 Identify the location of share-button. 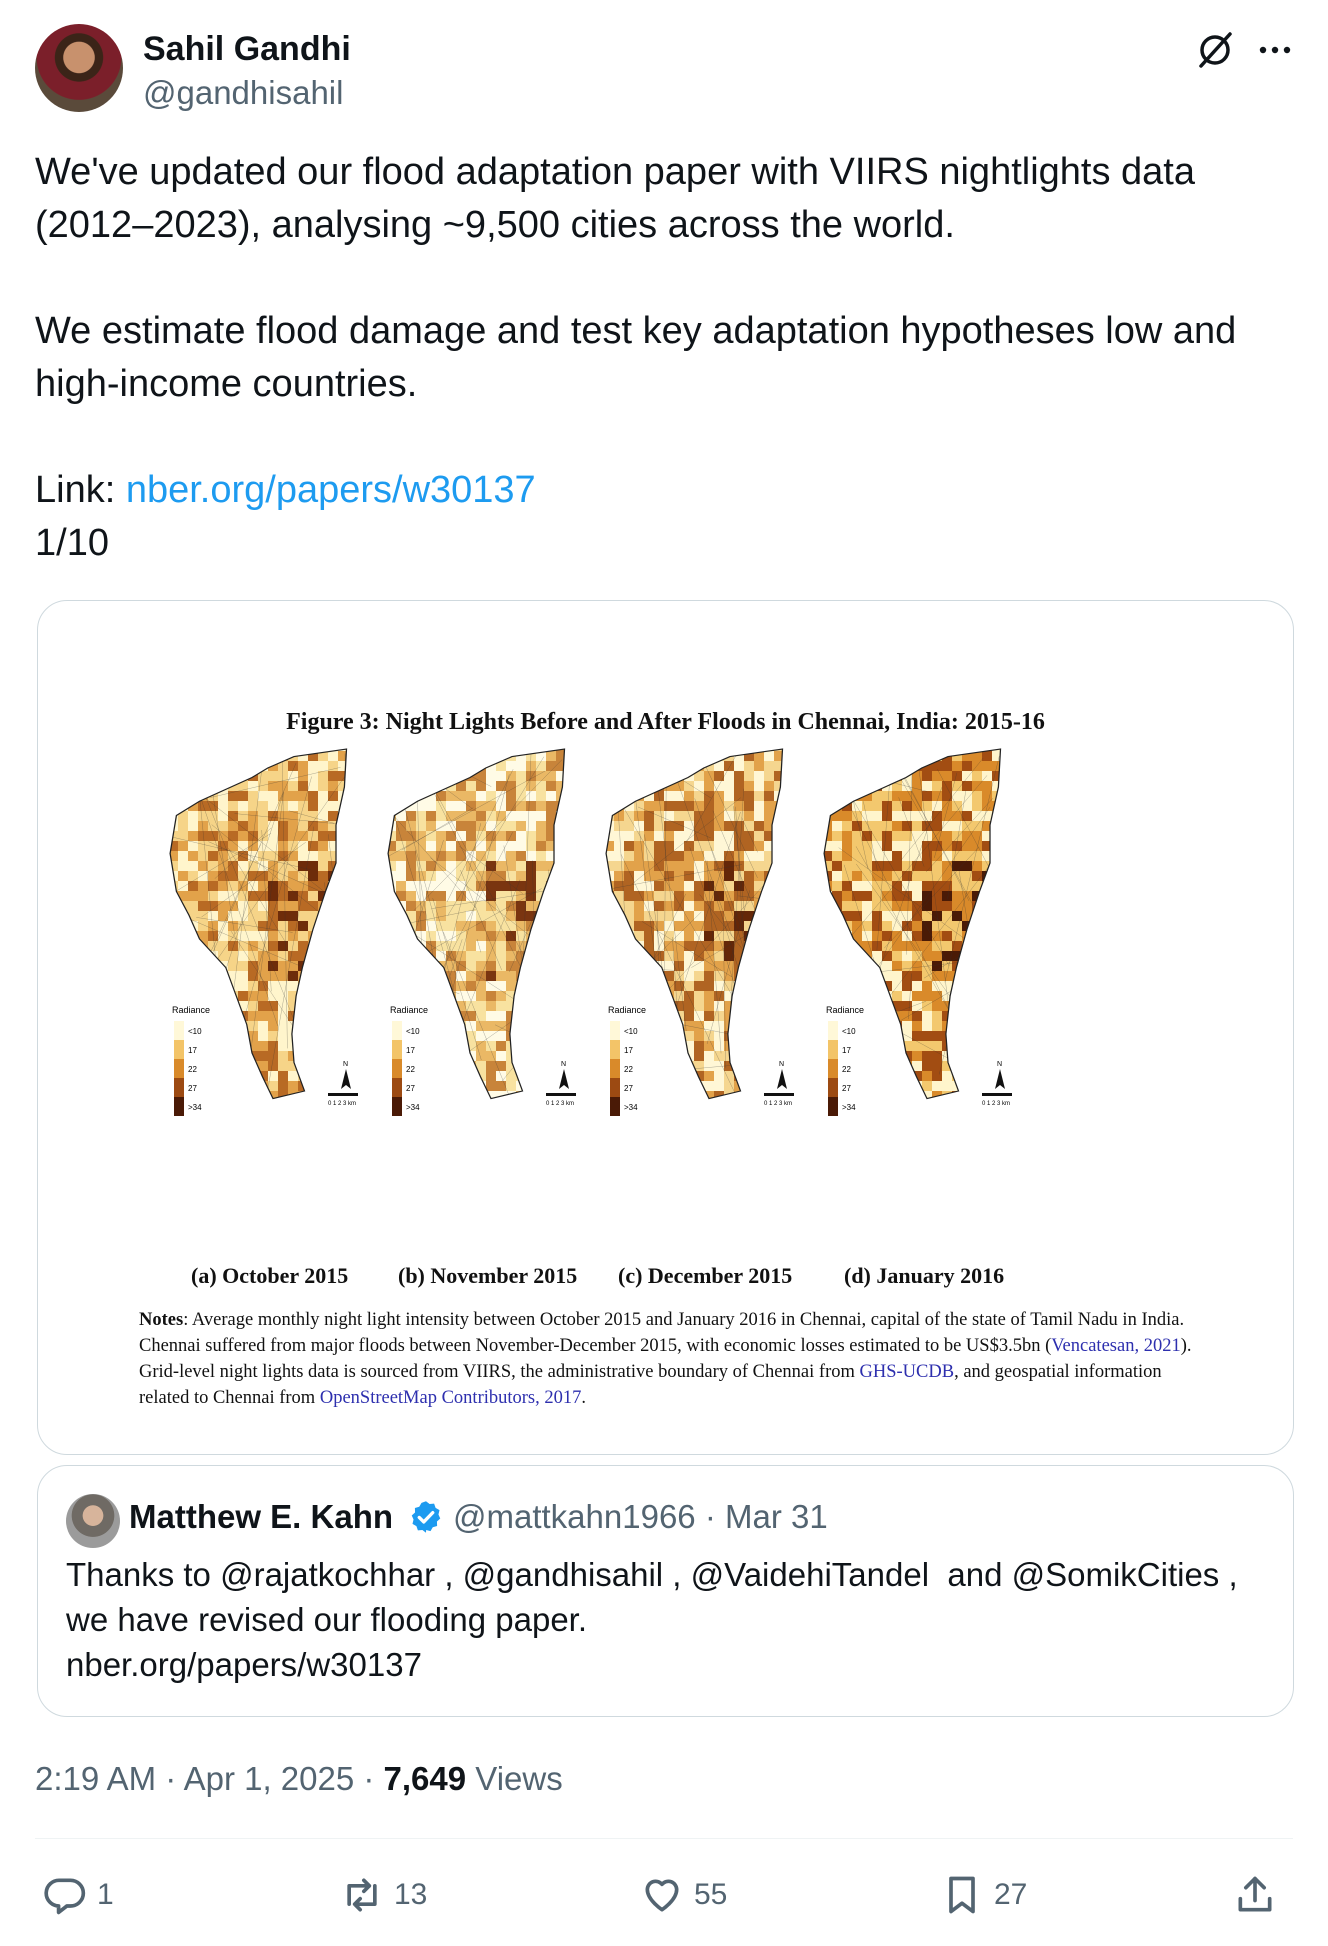
(1255, 1895).